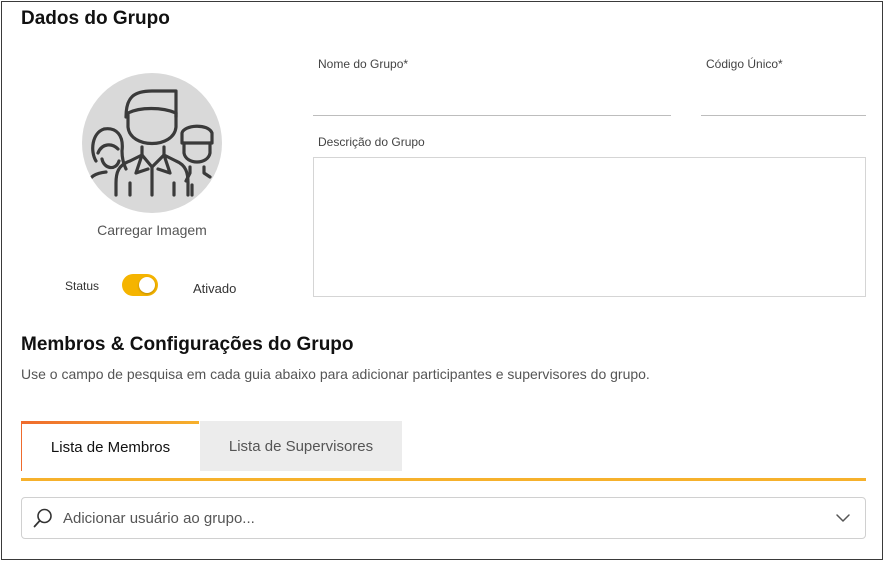  Describe the element at coordinates (147, 285) in the screenshot. I see `toggle-knob` at that location.